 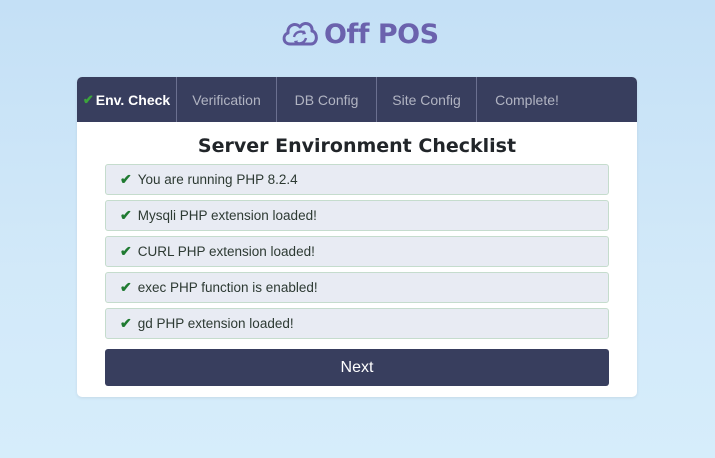 I want to click on check-text: Mysqli PHP extension loaded!, so click(x=227, y=215).